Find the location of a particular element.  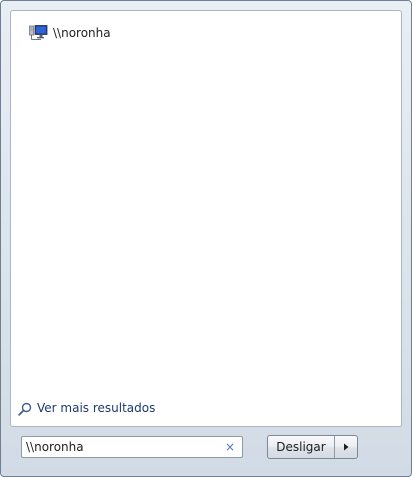

shutdown-button-group: Desligar is located at coordinates (312, 447).